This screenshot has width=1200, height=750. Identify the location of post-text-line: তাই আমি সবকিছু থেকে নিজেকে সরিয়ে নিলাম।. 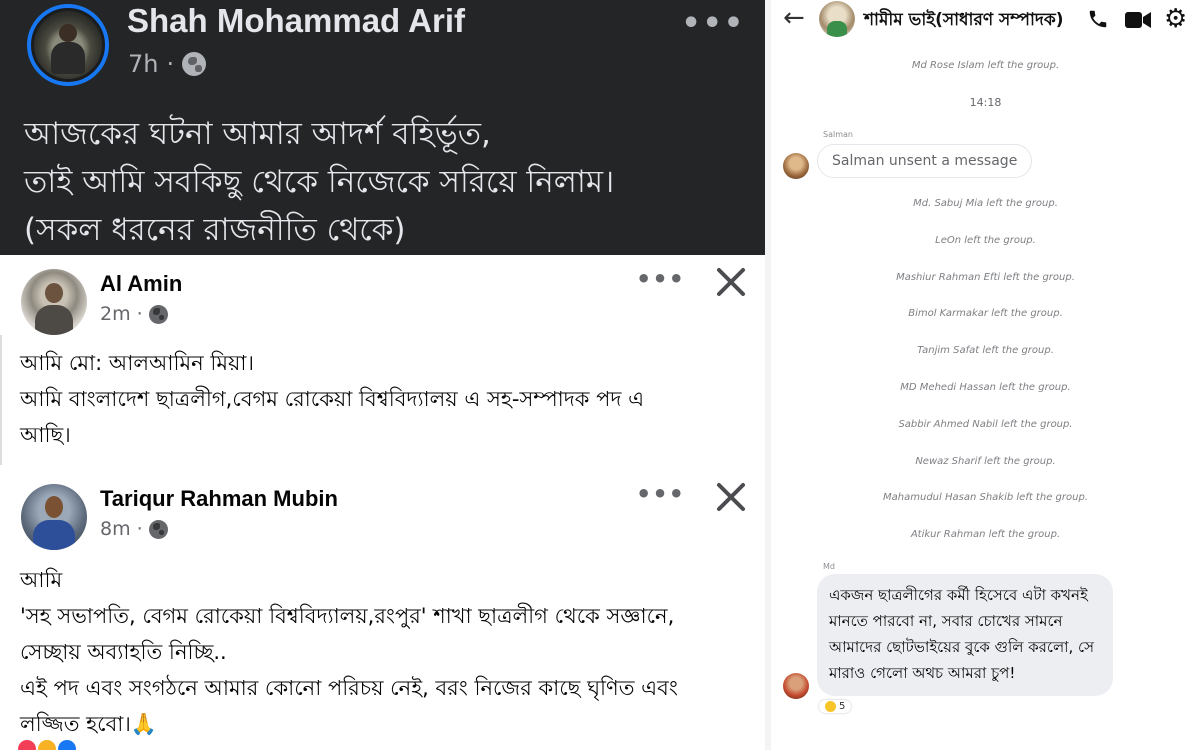
(319, 182).